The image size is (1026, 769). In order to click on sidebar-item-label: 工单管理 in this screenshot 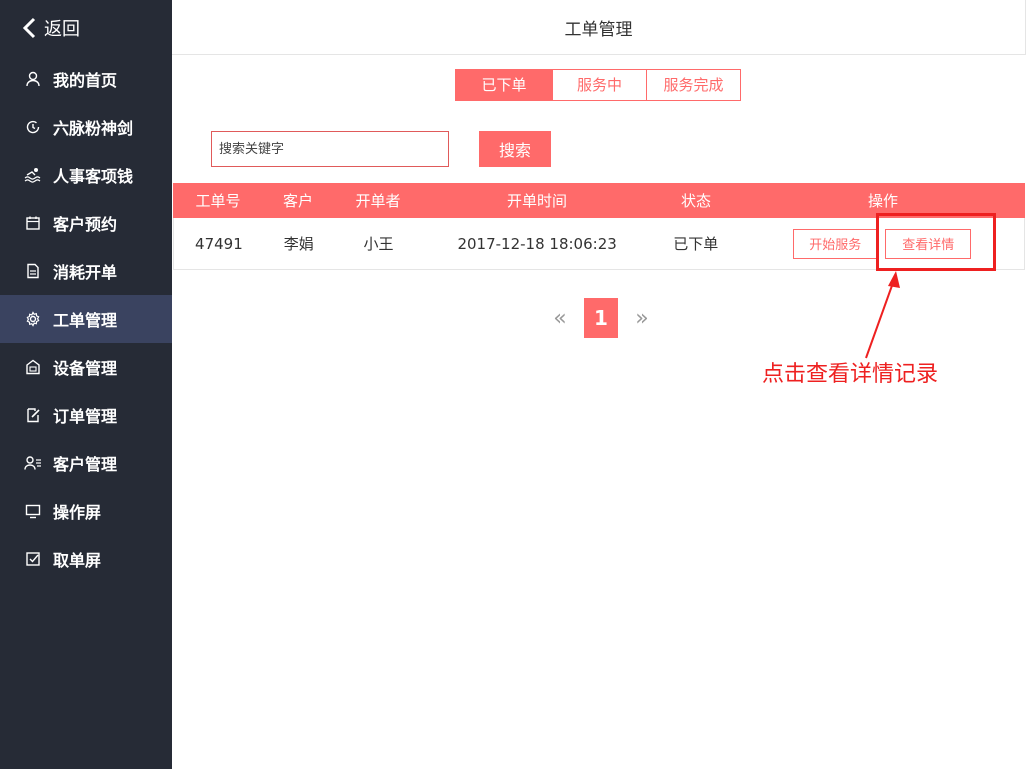, I will do `click(85, 320)`.